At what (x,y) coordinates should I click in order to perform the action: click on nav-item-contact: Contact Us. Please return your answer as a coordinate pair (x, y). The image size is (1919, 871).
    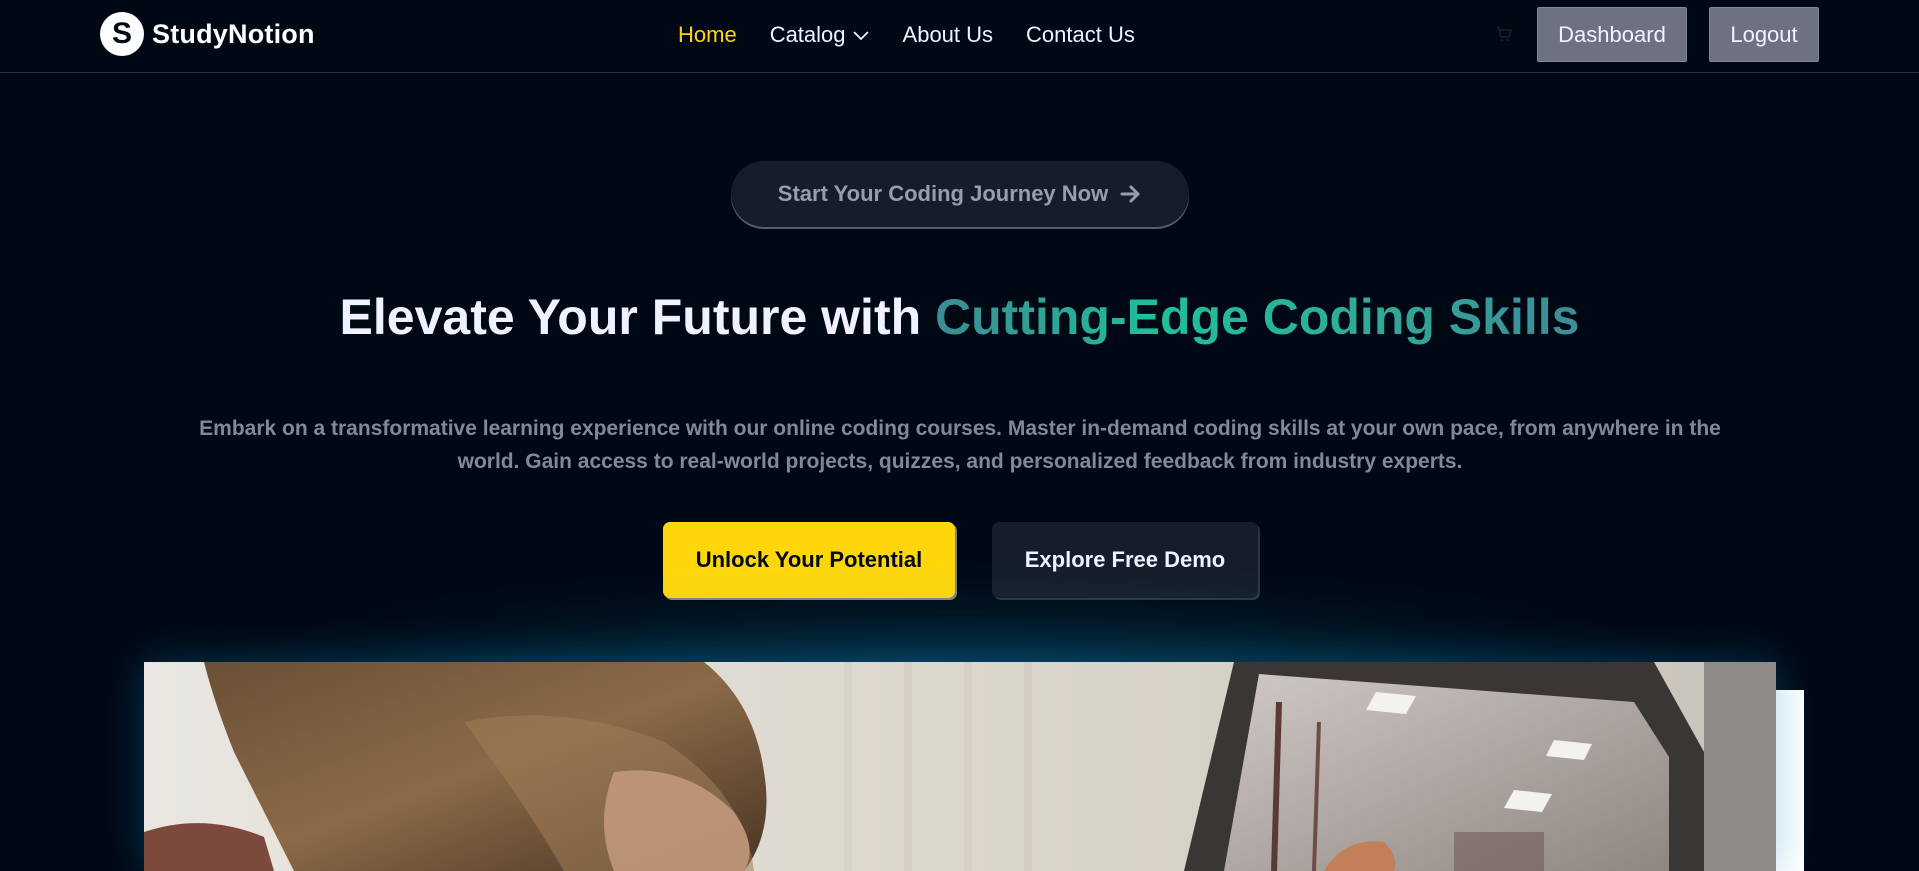
    Looking at the image, I should click on (1080, 35).